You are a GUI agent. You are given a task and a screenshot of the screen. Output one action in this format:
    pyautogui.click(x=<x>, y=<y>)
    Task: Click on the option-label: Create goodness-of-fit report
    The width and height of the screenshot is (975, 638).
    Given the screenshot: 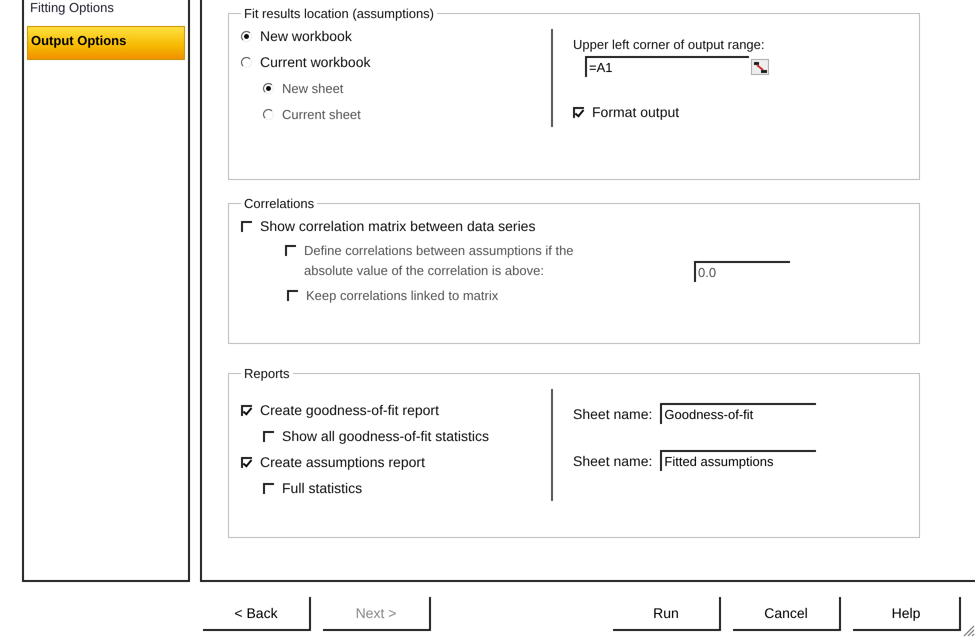 What is the action you would take?
    pyautogui.click(x=349, y=410)
    